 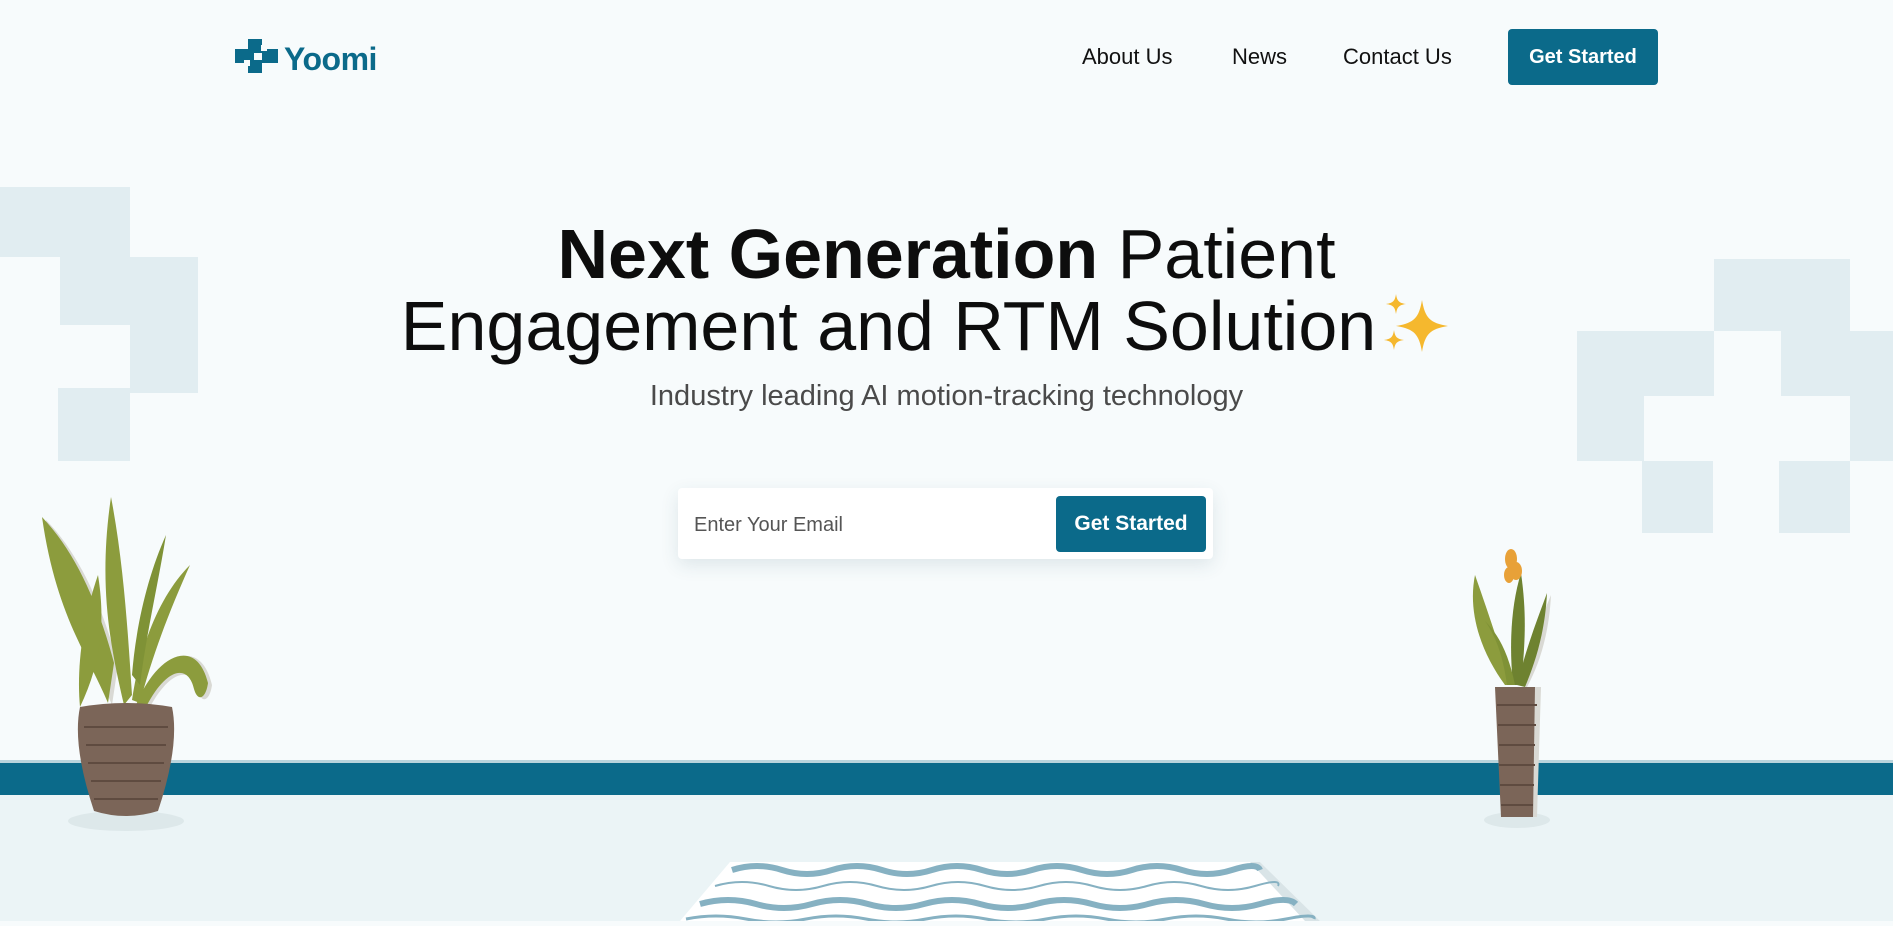 What do you see at coordinates (1131, 524) in the screenshot?
I see `signup-get-started-button: Get Started` at bounding box center [1131, 524].